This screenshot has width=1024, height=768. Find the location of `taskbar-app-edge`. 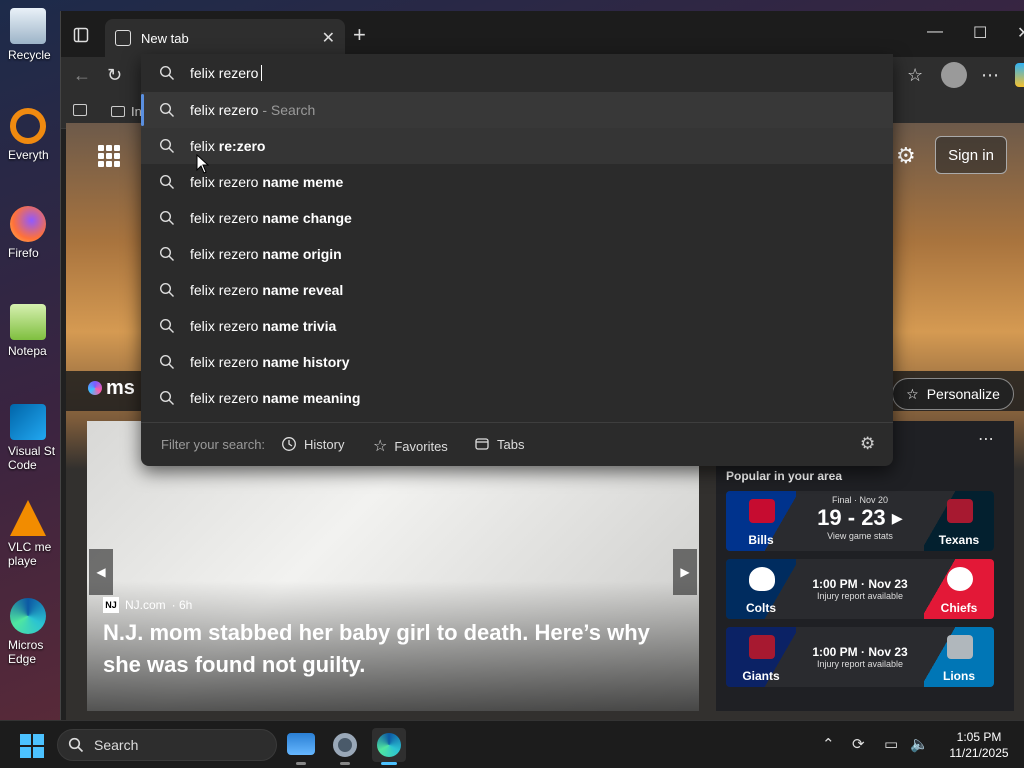

taskbar-app-edge is located at coordinates (389, 746).